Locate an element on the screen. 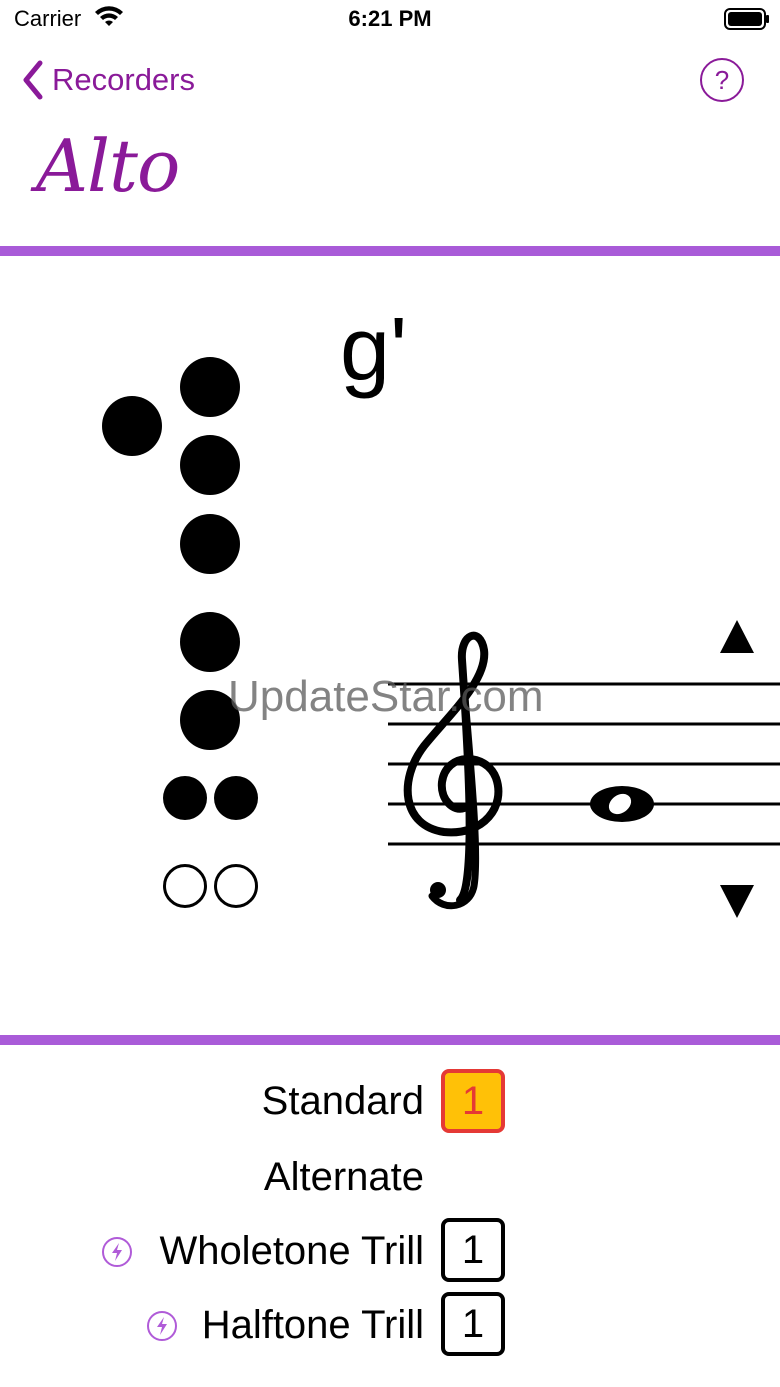 The height and width of the screenshot is (1387, 780). back-button: Recorders is located at coordinates (107, 80).